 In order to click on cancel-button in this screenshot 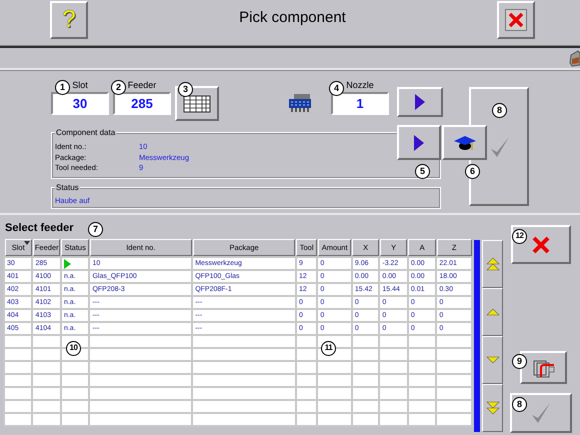, I will do `click(541, 244)`.